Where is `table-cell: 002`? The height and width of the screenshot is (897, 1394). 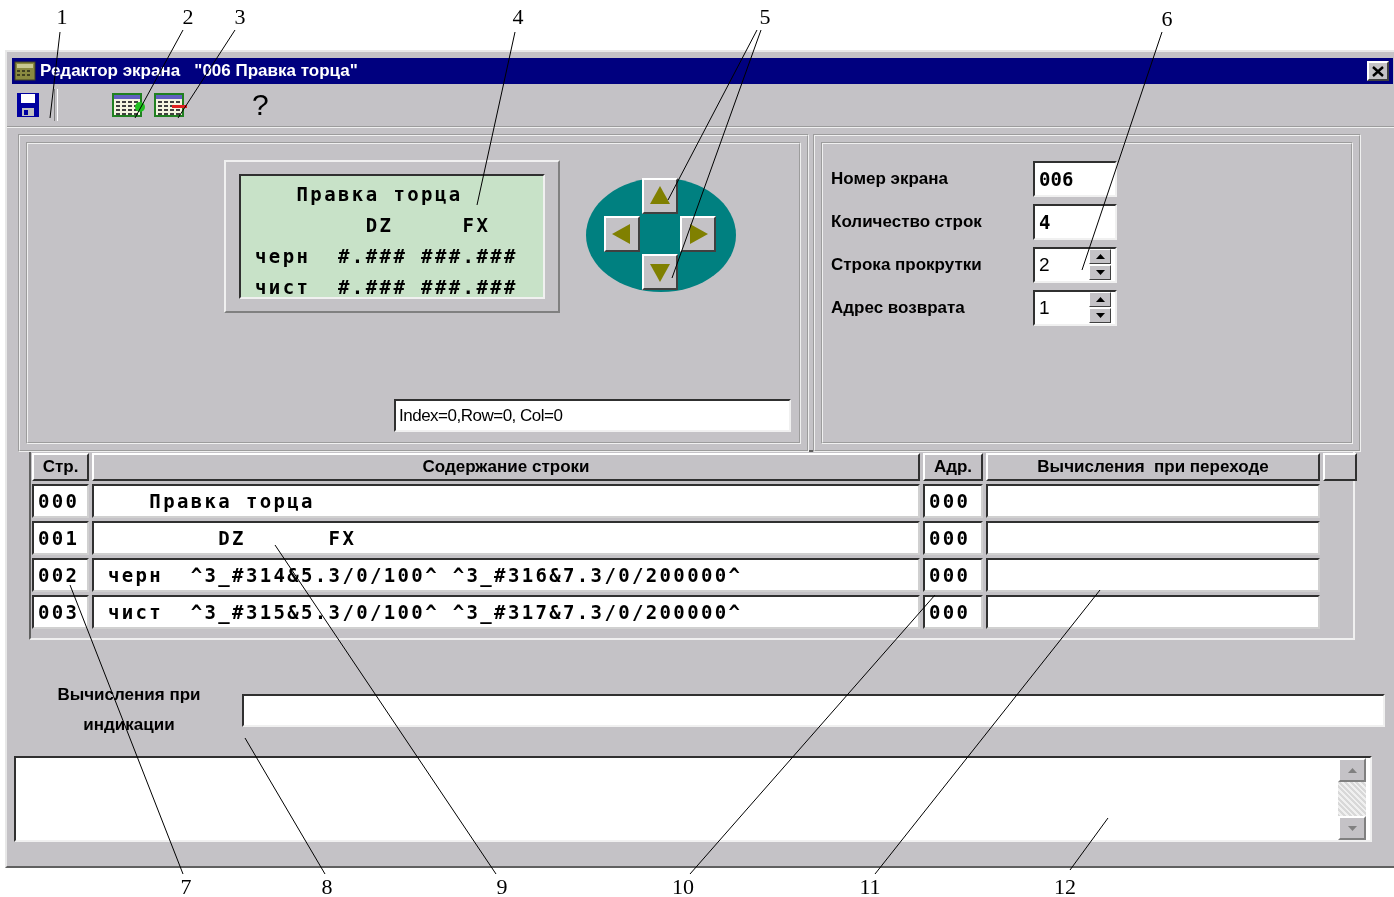 table-cell: 002 is located at coordinates (60, 575).